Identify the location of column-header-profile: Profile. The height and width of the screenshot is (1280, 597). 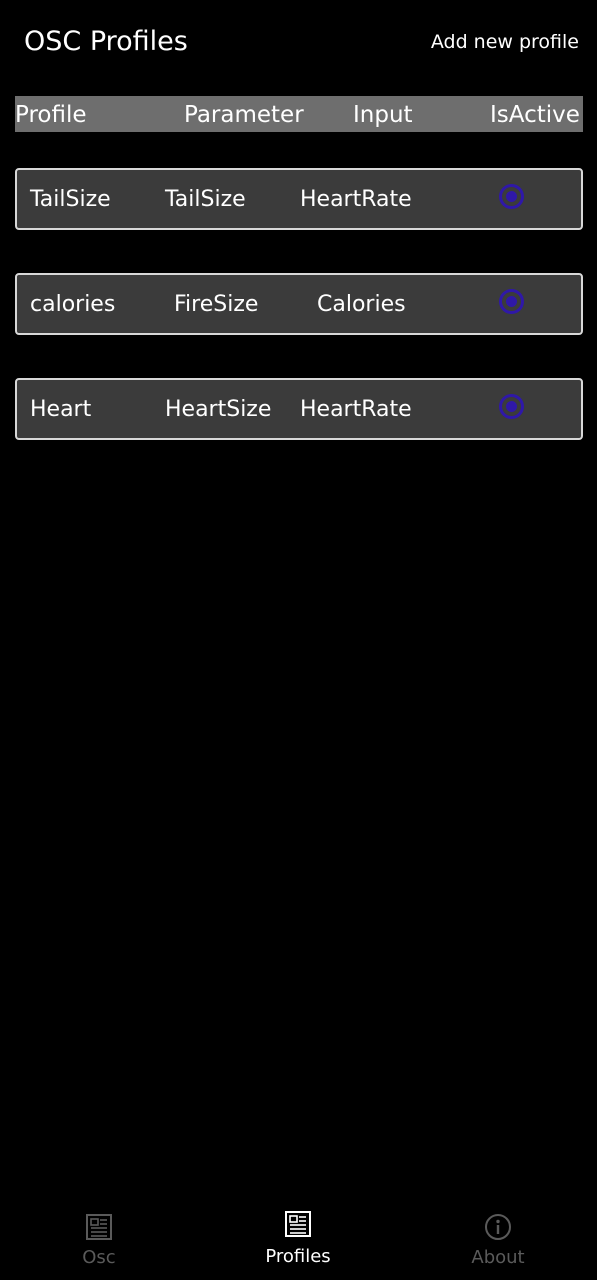
(51, 115).